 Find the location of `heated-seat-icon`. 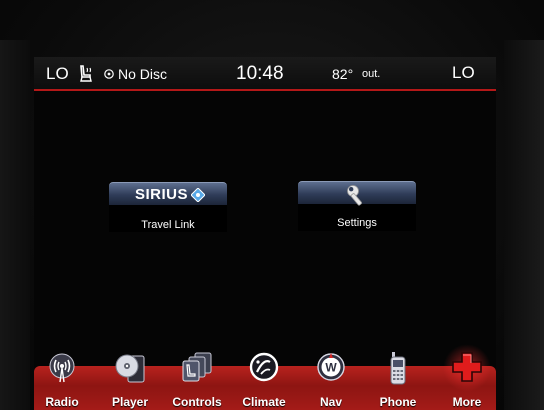

heated-seat-icon is located at coordinates (86, 73).